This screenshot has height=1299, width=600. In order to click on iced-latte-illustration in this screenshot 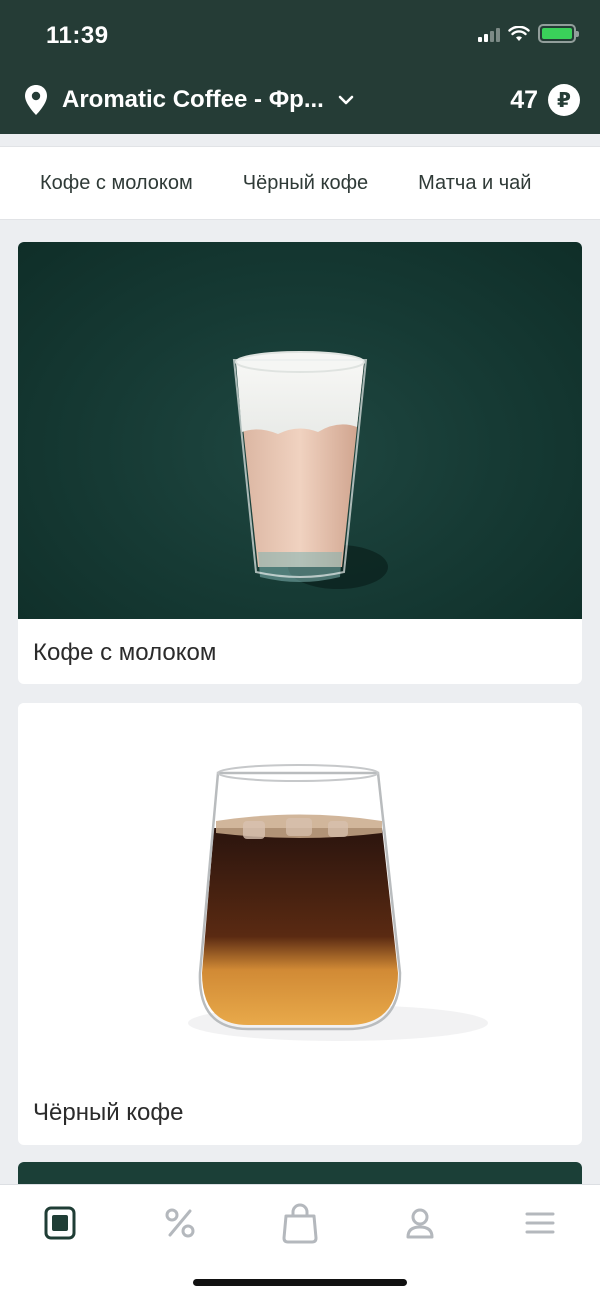, I will do `click(310, 470)`.